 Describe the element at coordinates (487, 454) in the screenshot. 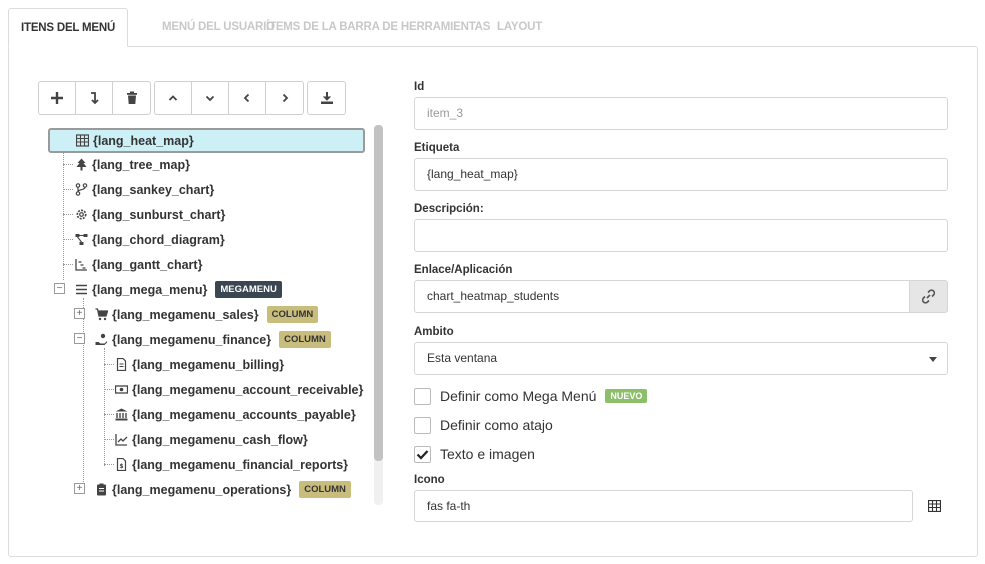

I see `text-image-label: Texto e imagen` at that location.